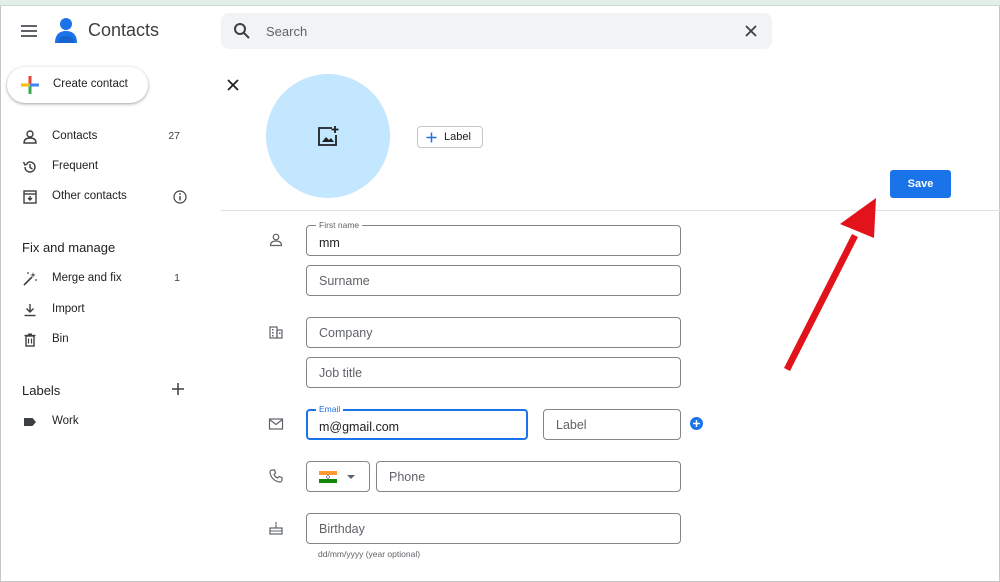  I want to click on job-title-input, so click(495, 372).